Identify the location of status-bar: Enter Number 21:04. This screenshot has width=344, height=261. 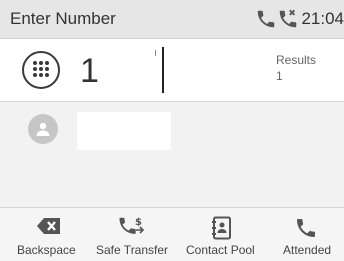
(172, 19).